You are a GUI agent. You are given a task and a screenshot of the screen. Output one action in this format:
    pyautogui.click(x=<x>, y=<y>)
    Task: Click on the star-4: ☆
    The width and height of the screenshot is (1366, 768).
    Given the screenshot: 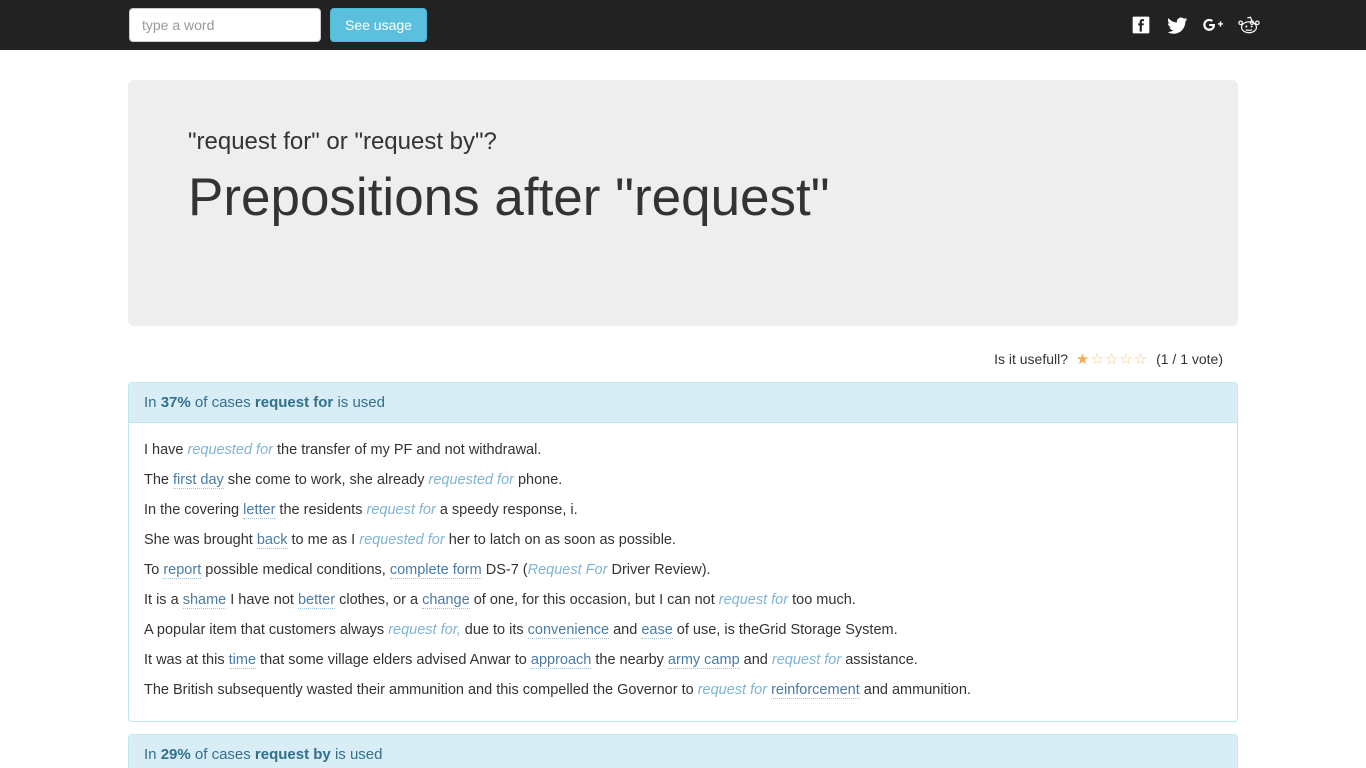 What is the action you would take?
    pyautogui.click(x=1126, y=359)
    